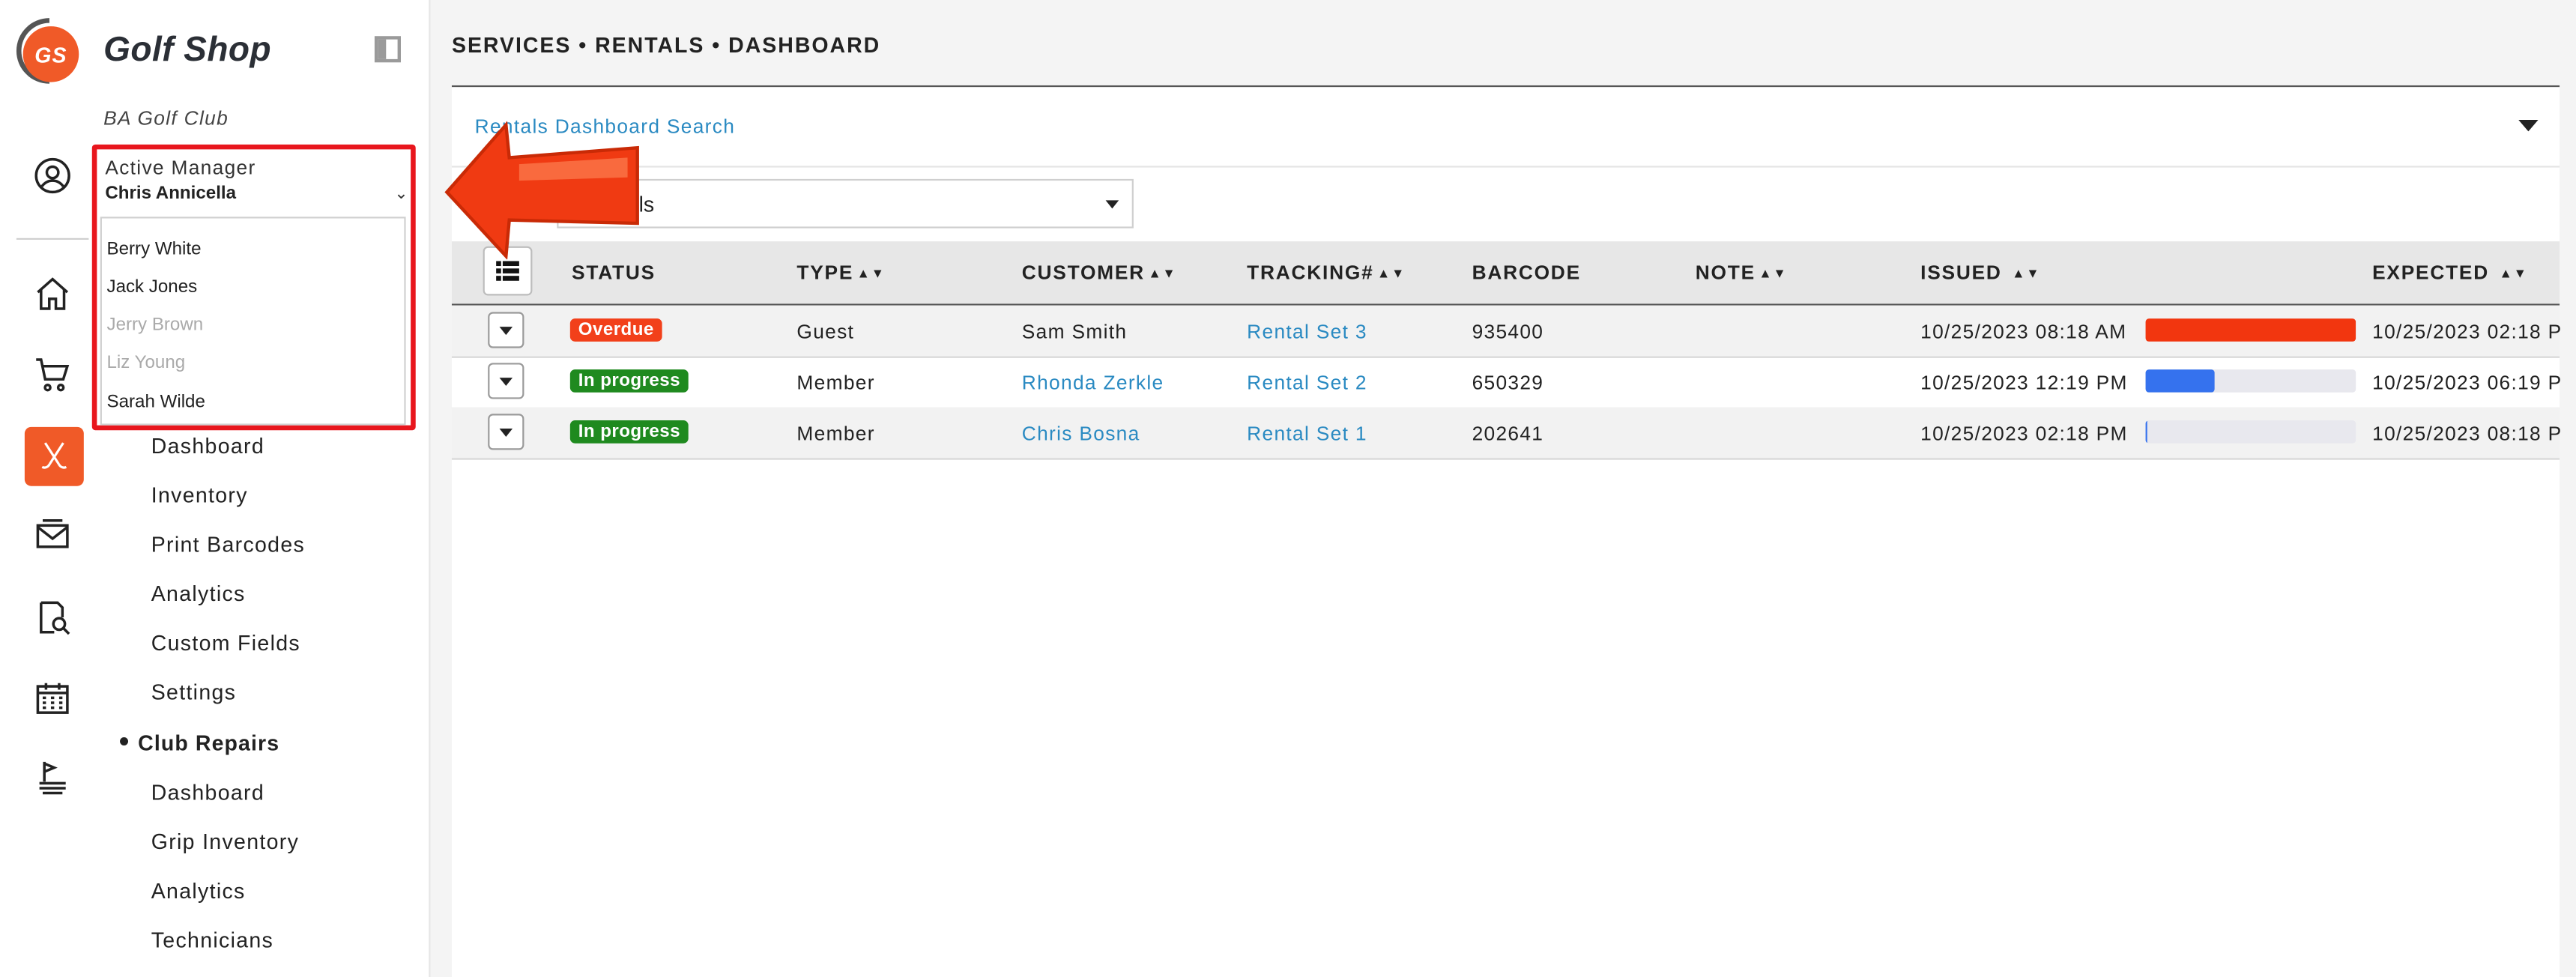 This screenshot has height=977, width=2576. I want to click on brand-name: Golf Shop, so click(187, 50).